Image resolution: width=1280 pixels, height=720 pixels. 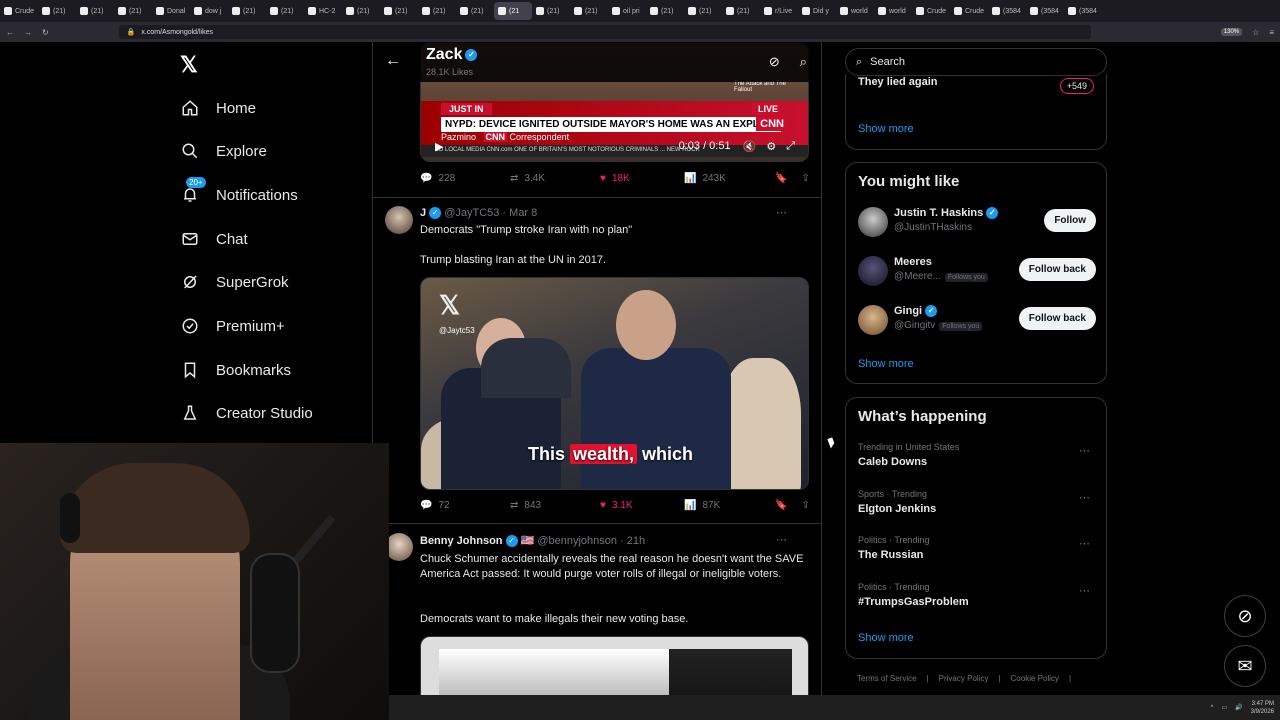 I want to click on nav-item-premium: Premium+, so click(x=232, y=326).